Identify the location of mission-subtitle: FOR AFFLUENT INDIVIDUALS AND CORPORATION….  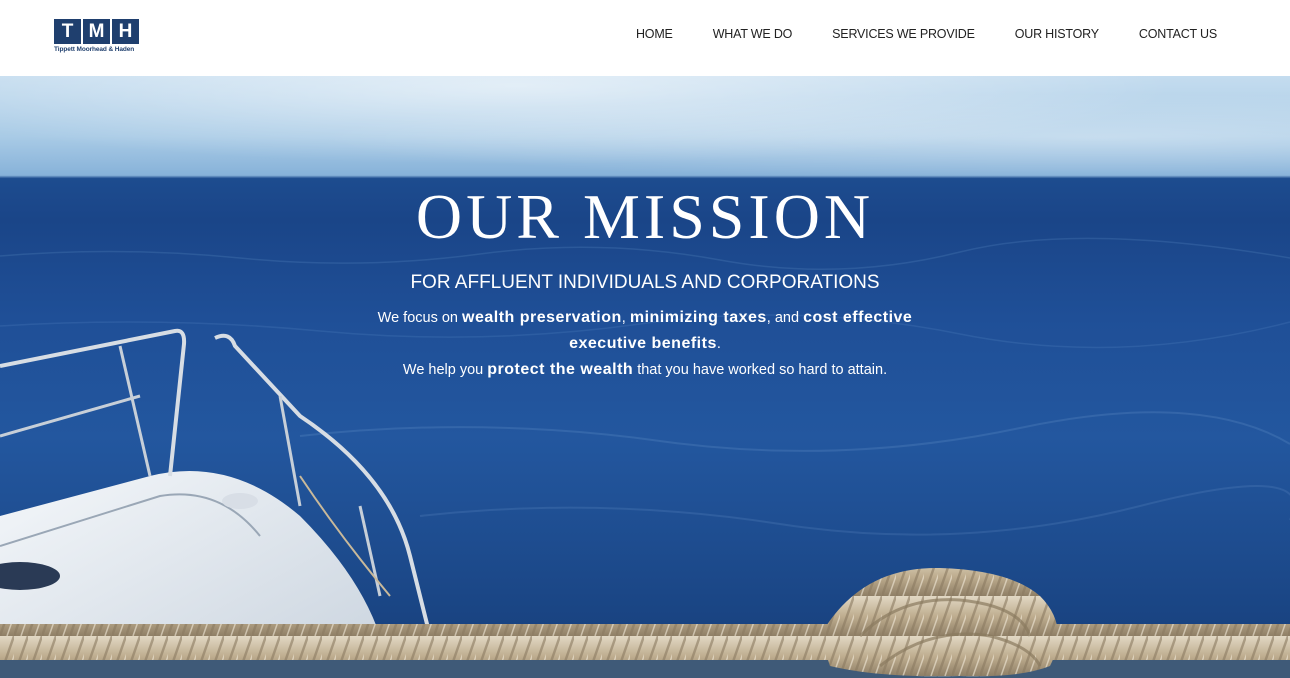
(645, 282).